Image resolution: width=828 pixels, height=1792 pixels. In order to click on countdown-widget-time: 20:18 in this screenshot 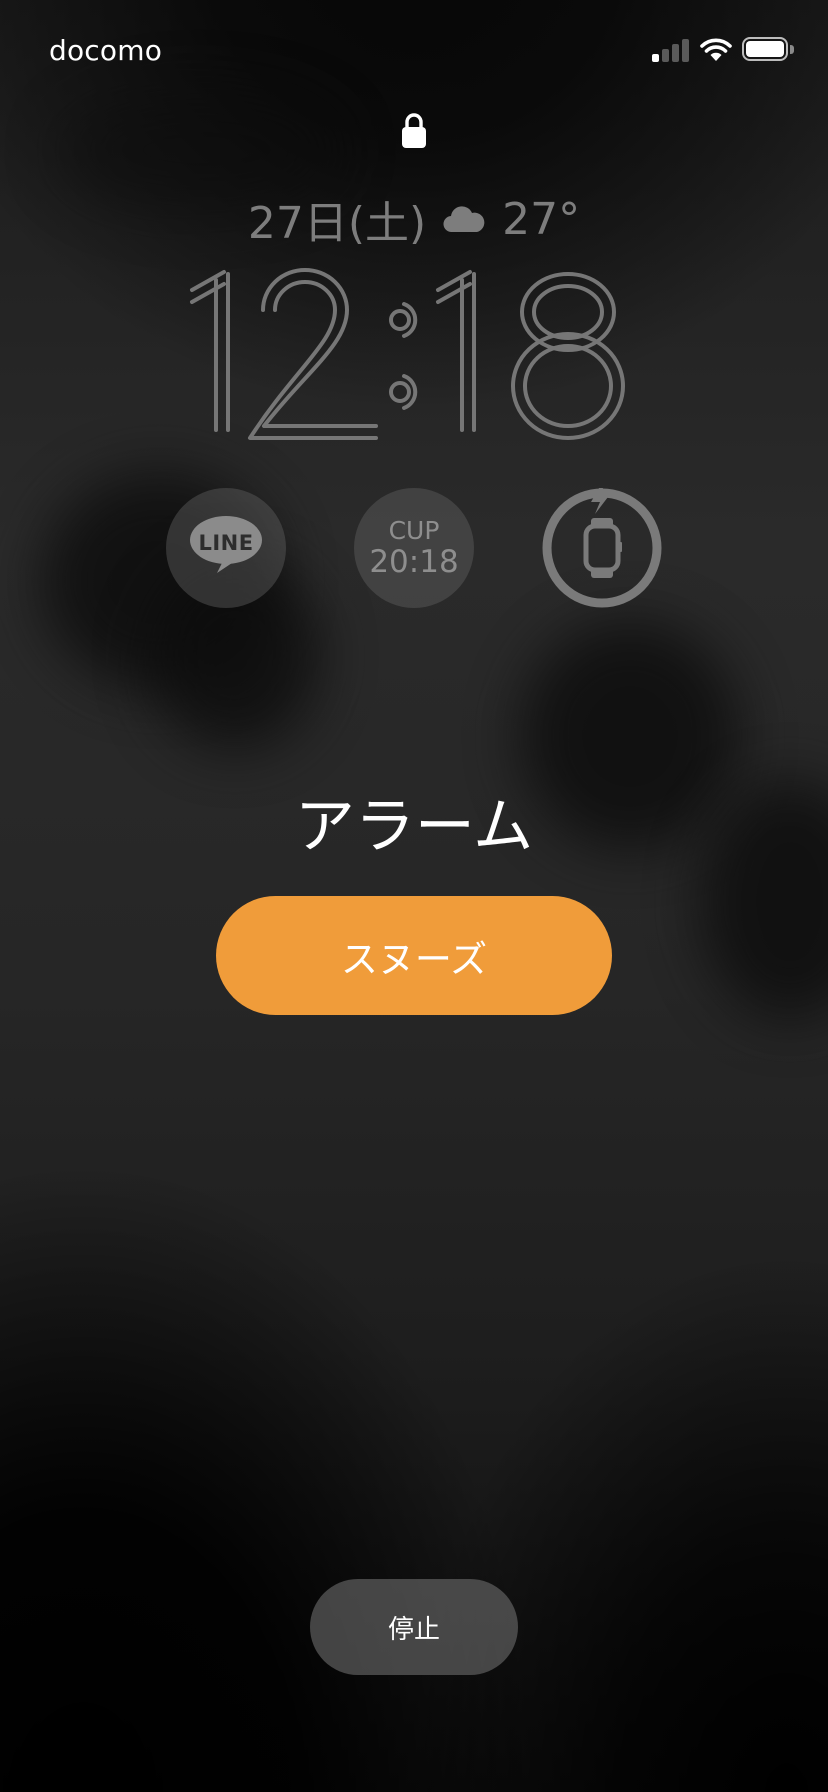, I will do `click(414, 562)`.